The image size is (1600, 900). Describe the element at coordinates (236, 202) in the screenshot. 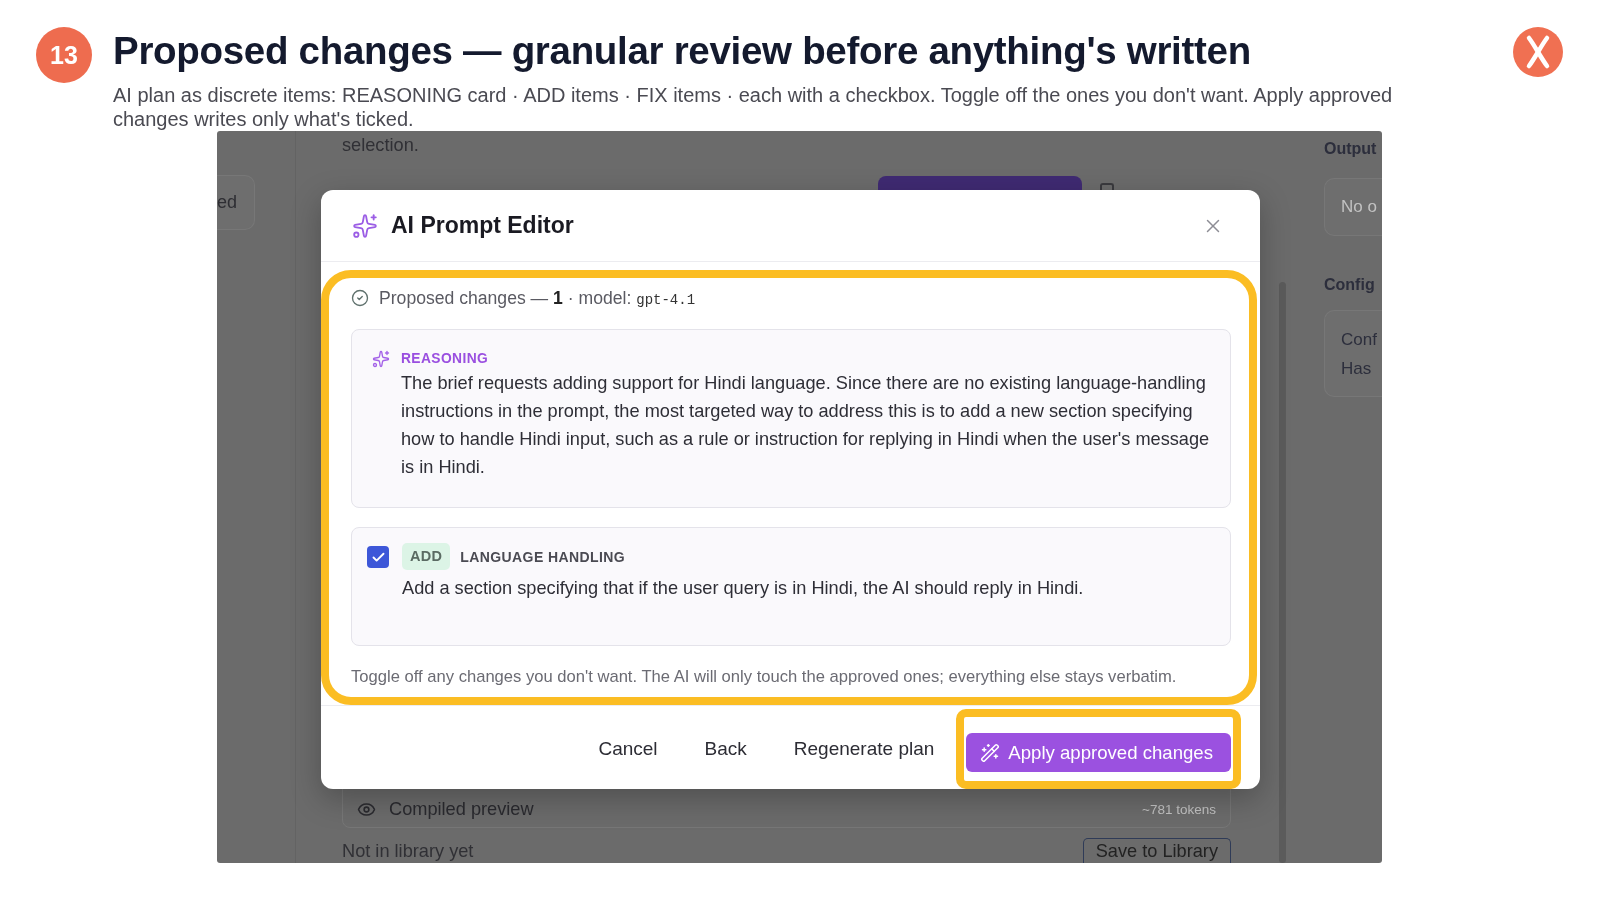

I see `sidebar-card: ed` at that location.